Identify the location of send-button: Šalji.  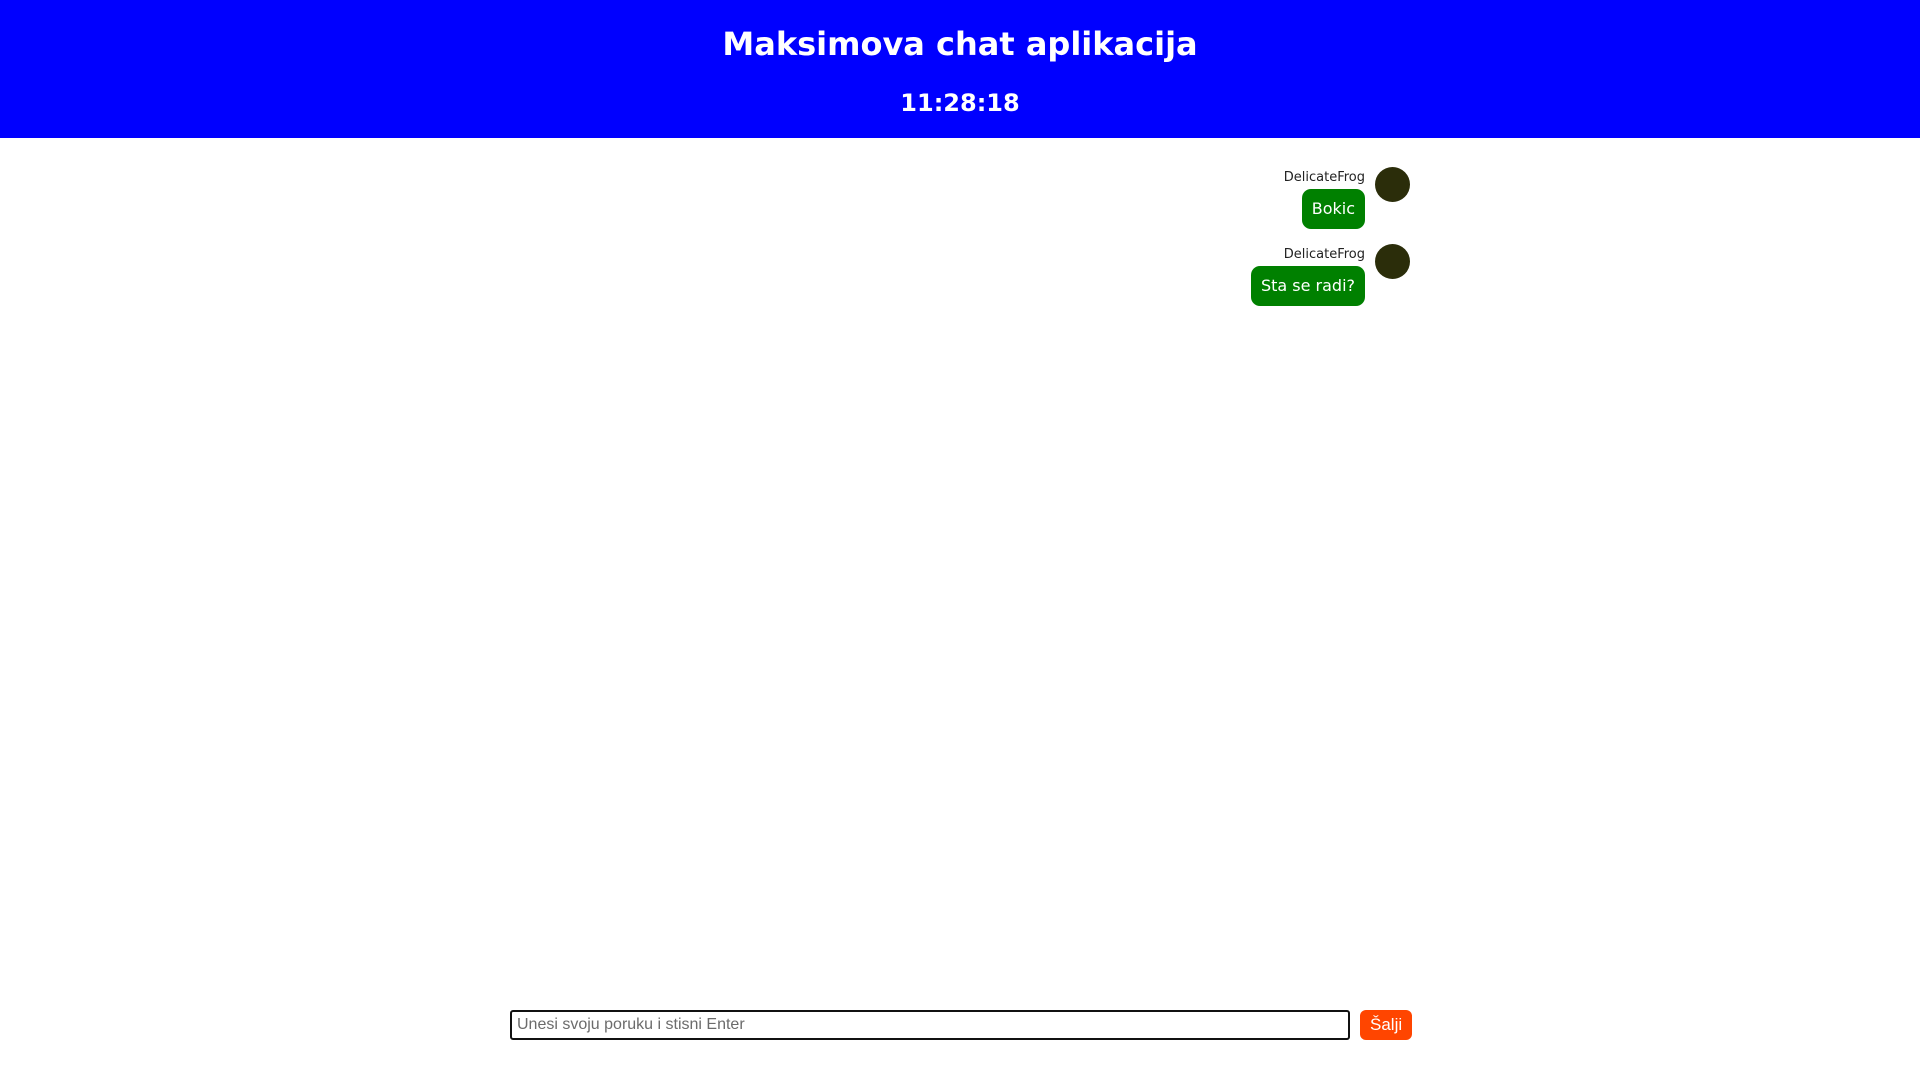
(1386, 1025).